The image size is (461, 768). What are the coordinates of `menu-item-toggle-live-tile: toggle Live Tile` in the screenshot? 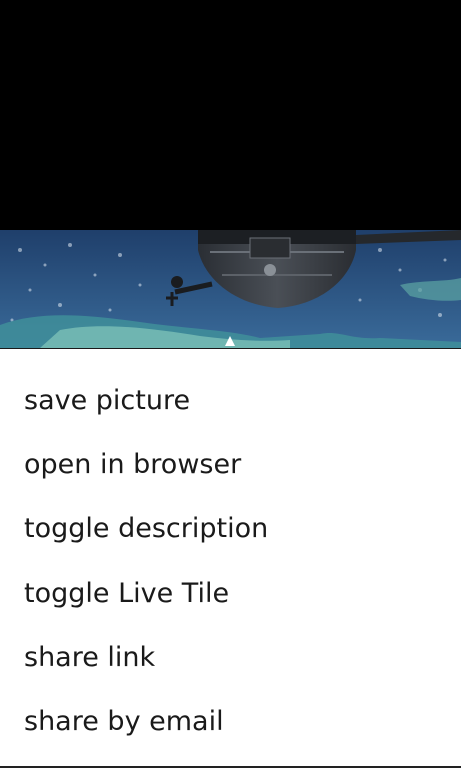 It's located at (126, 594).